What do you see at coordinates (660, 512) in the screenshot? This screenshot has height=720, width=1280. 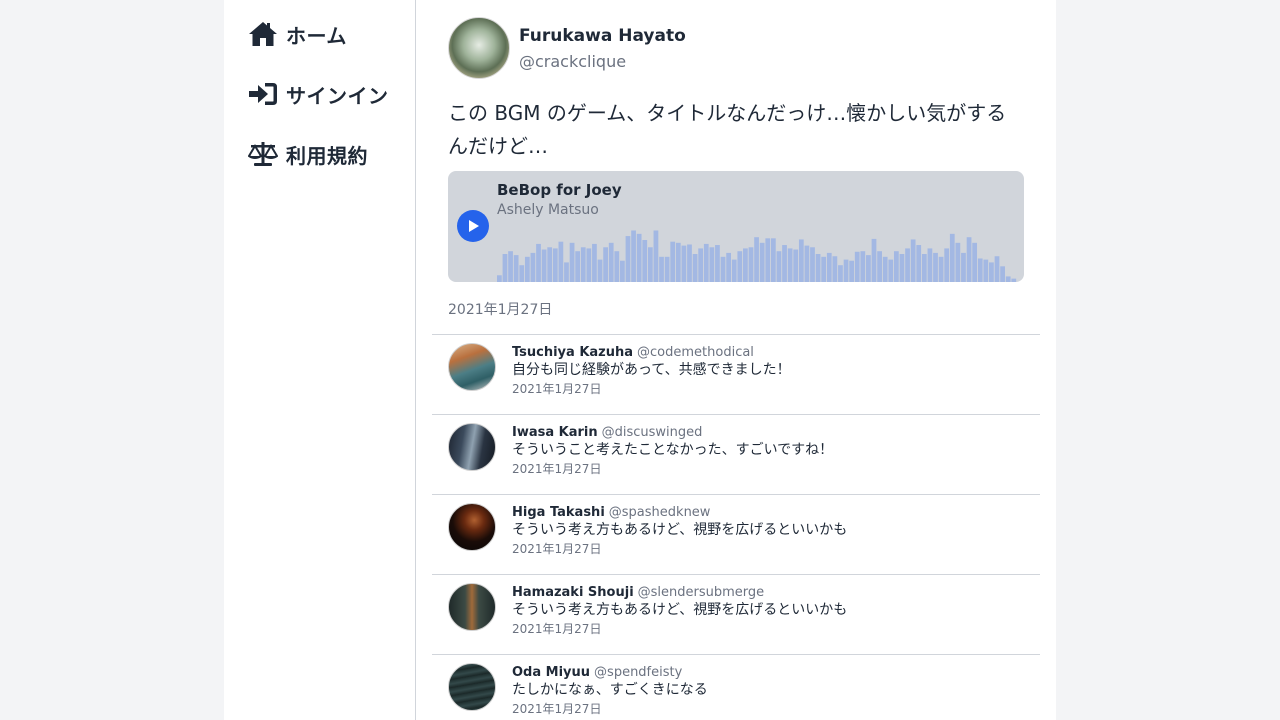 I see `reply-author-handle: @spashedknew` at bounding box center [660, 512].